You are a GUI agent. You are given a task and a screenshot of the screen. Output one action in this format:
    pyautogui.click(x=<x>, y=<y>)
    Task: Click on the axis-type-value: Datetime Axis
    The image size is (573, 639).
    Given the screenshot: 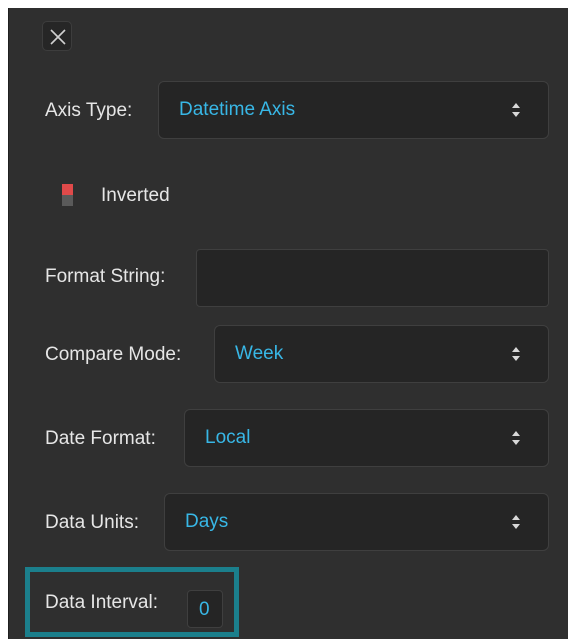 What is the action you would take?
    pyautogui.click(x=237, y=109)
    